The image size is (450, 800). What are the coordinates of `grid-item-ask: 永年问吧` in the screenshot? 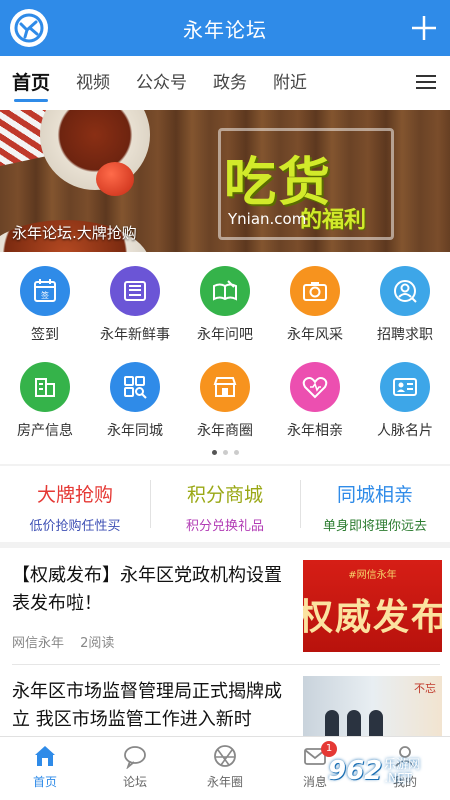 It's located at (225, 305).